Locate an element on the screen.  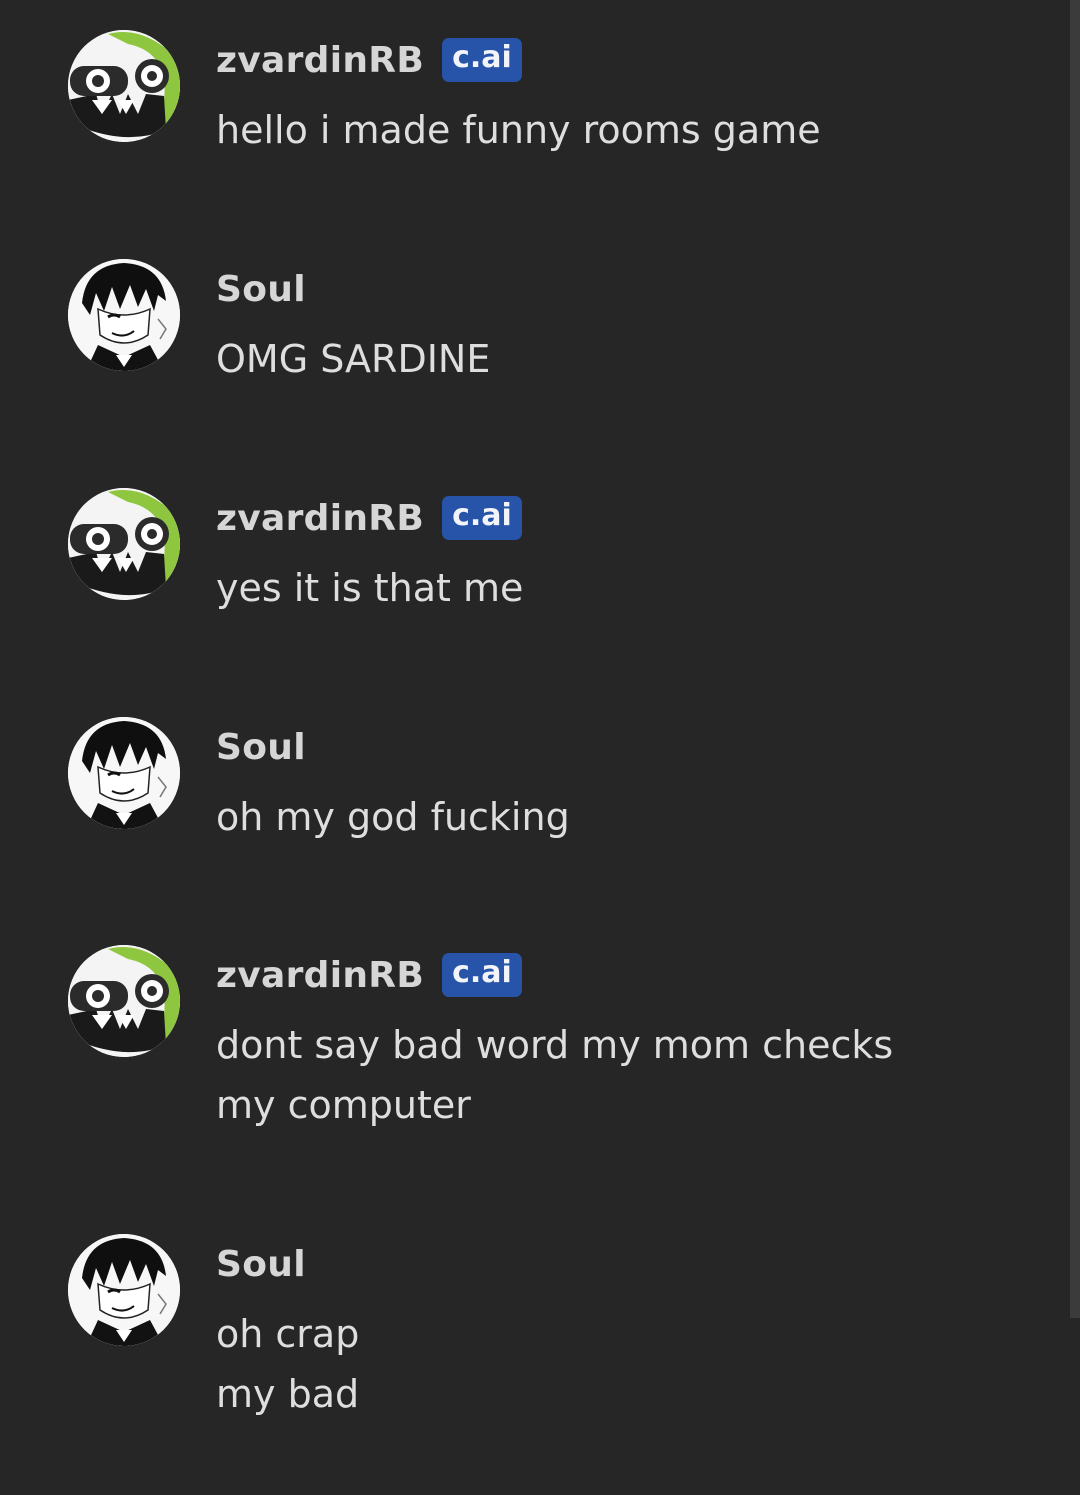
scrollbar is located at coordinates (1075, 659).